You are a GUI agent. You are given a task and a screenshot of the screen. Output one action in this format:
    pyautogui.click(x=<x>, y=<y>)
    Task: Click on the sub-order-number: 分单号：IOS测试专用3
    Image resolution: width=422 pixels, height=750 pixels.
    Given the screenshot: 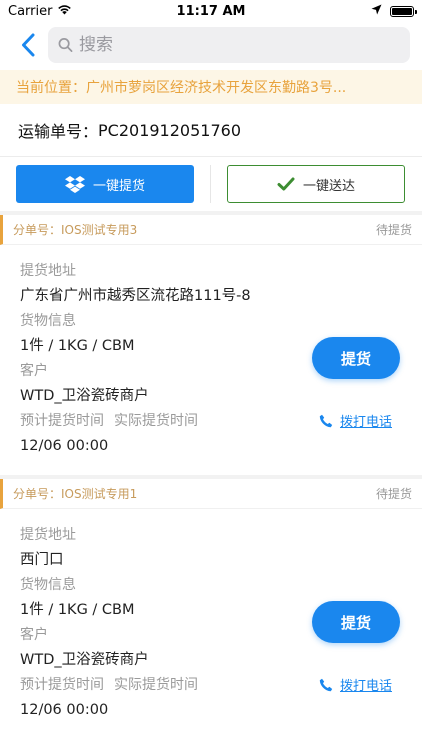 What is the action you would take?
    pyautogui.click(x=75, y=230)
    